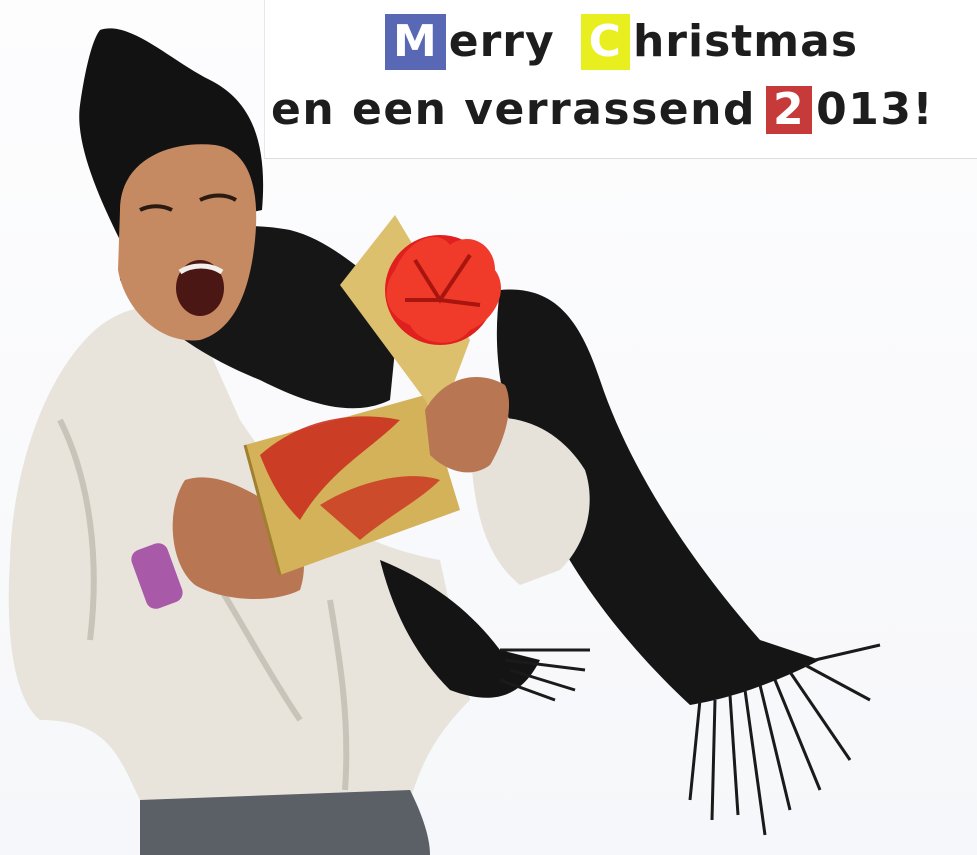 The image size is (977, 855). I want to click on greeting-banner: Merry Christmas en een verrassend 2 013!, so click(620, 79).